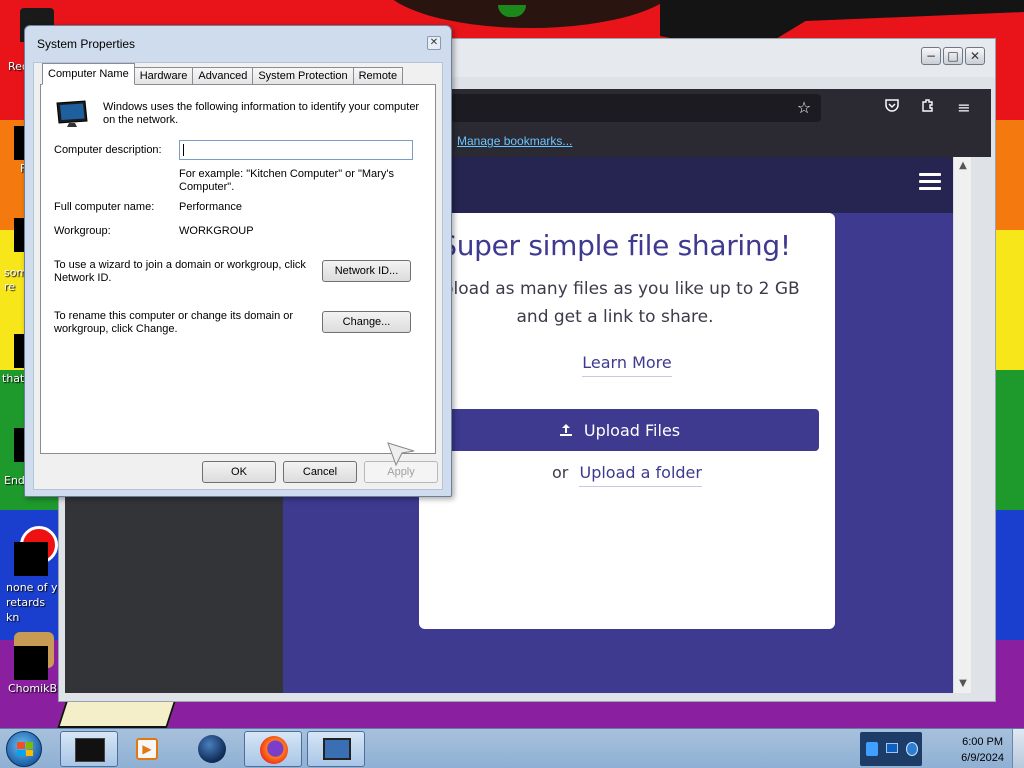 The width and height of the screenshot is (1024, 768). I want to click on cancel-button: Cancel, so click(320, 472).